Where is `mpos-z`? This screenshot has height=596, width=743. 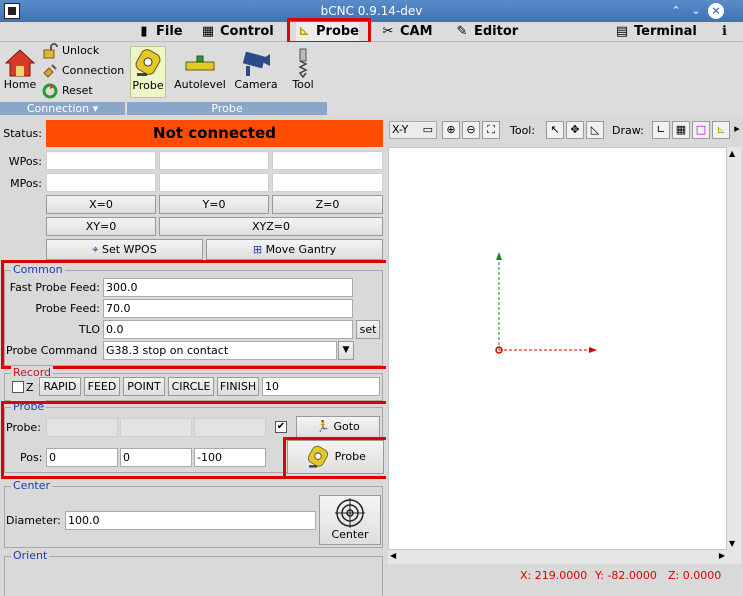
mpos-z is located at coordinates (327, 182).